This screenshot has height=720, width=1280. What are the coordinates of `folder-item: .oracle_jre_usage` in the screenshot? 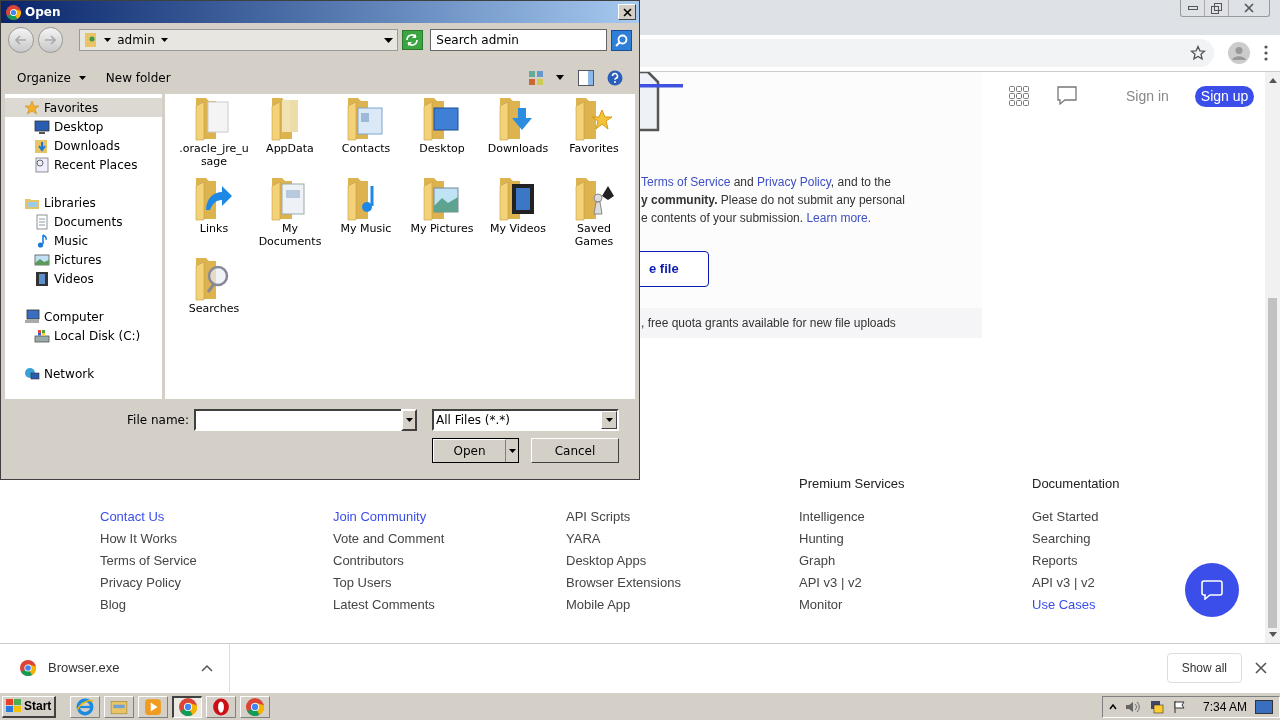 It's located at (214, 136).